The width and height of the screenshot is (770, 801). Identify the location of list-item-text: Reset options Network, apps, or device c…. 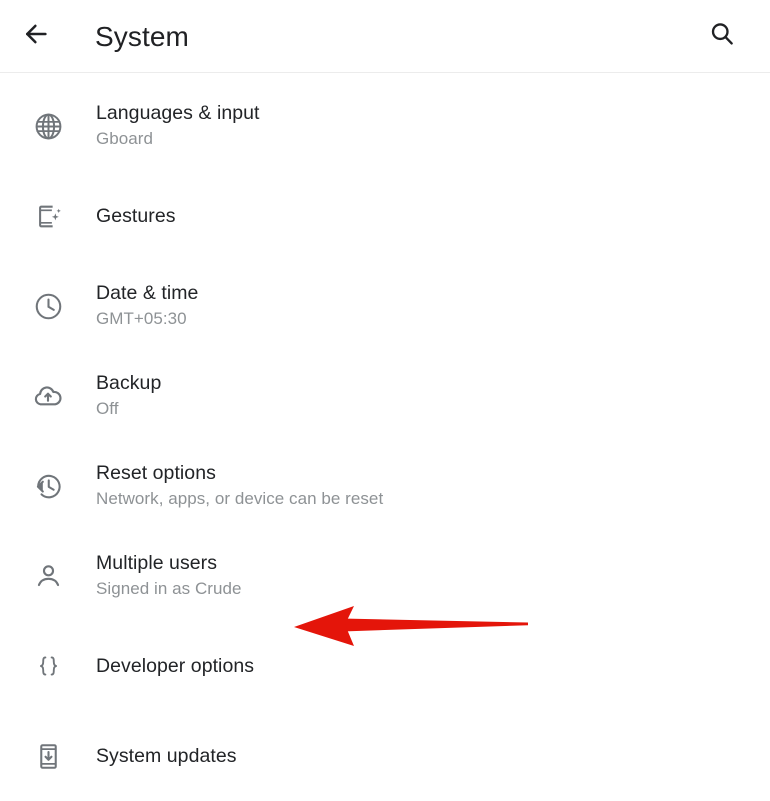
(239, 486).